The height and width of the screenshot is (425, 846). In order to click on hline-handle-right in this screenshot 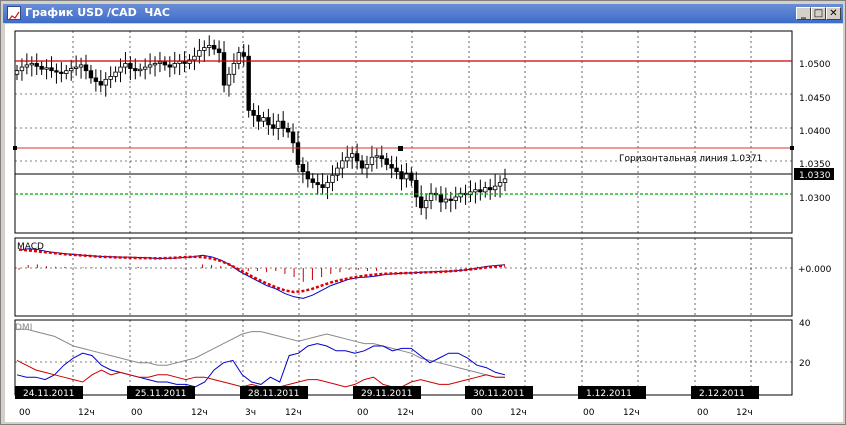, I will do `click(792, 148)`.